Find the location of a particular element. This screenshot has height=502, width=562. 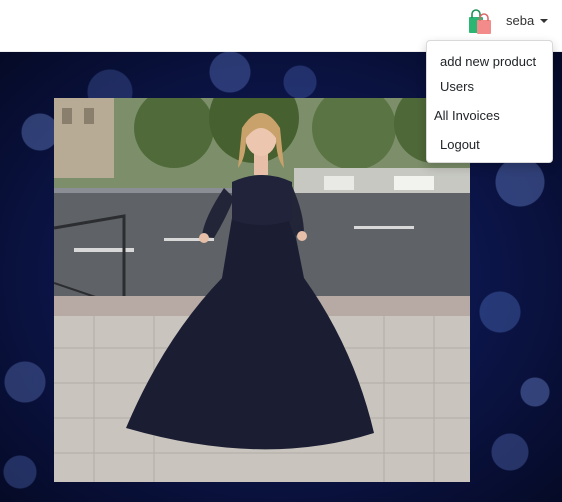

menu-item-all-invoices: All Invoices is located at coordinates (467, 115).